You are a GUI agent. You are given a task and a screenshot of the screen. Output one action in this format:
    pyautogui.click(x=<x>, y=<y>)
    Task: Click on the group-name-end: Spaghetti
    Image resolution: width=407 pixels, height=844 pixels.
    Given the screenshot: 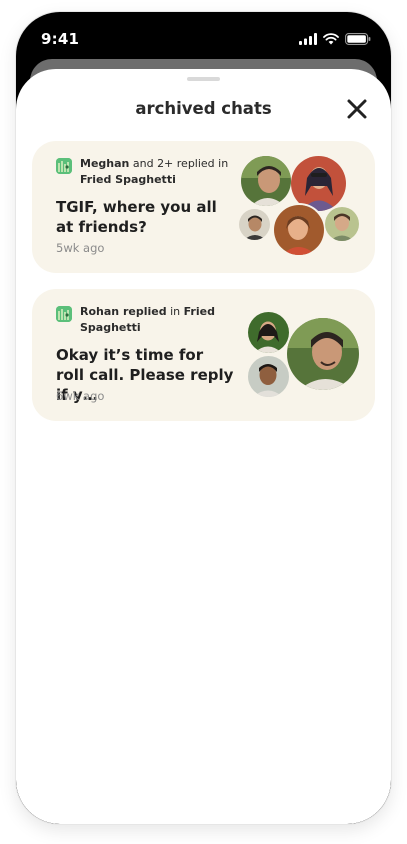 What is the action you would take?
    pyautogui.click(x=110, y=327)
    